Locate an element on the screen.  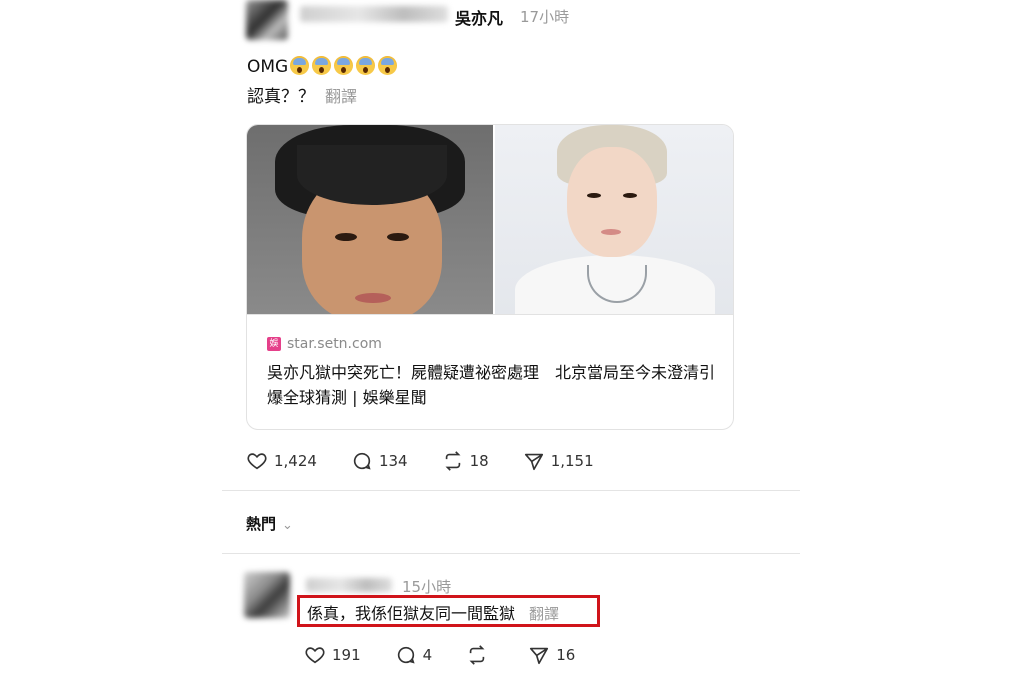
link-domain-row: 娛 star.setn.com is located at coordinates (324, 344).